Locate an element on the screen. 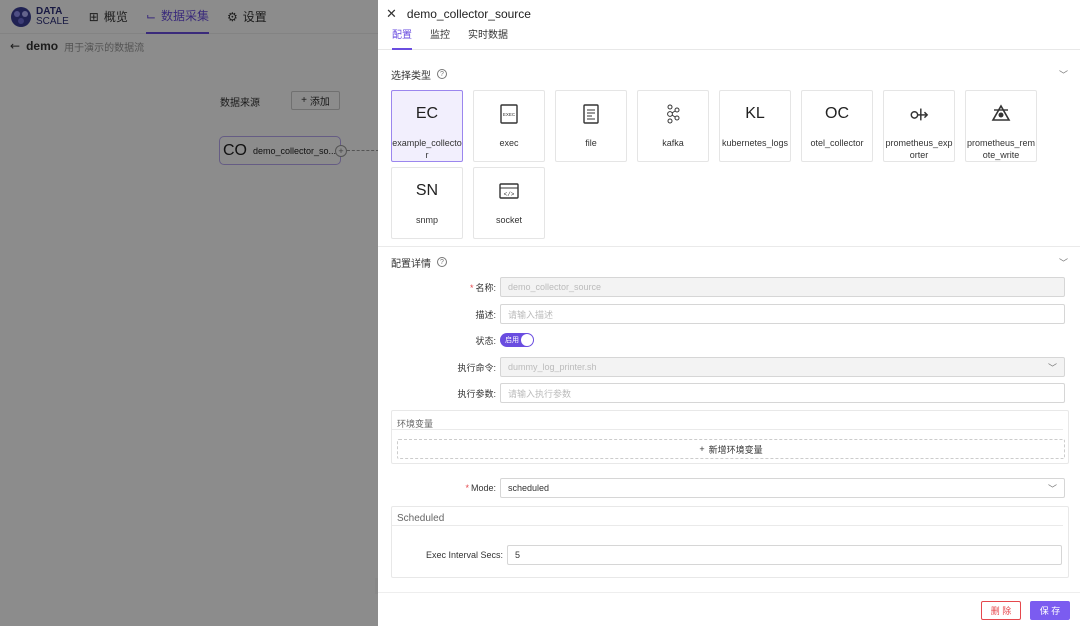 This screenshot has width=1080, height=626. status-toggle: 启用 is located at coordinates (517, 340).